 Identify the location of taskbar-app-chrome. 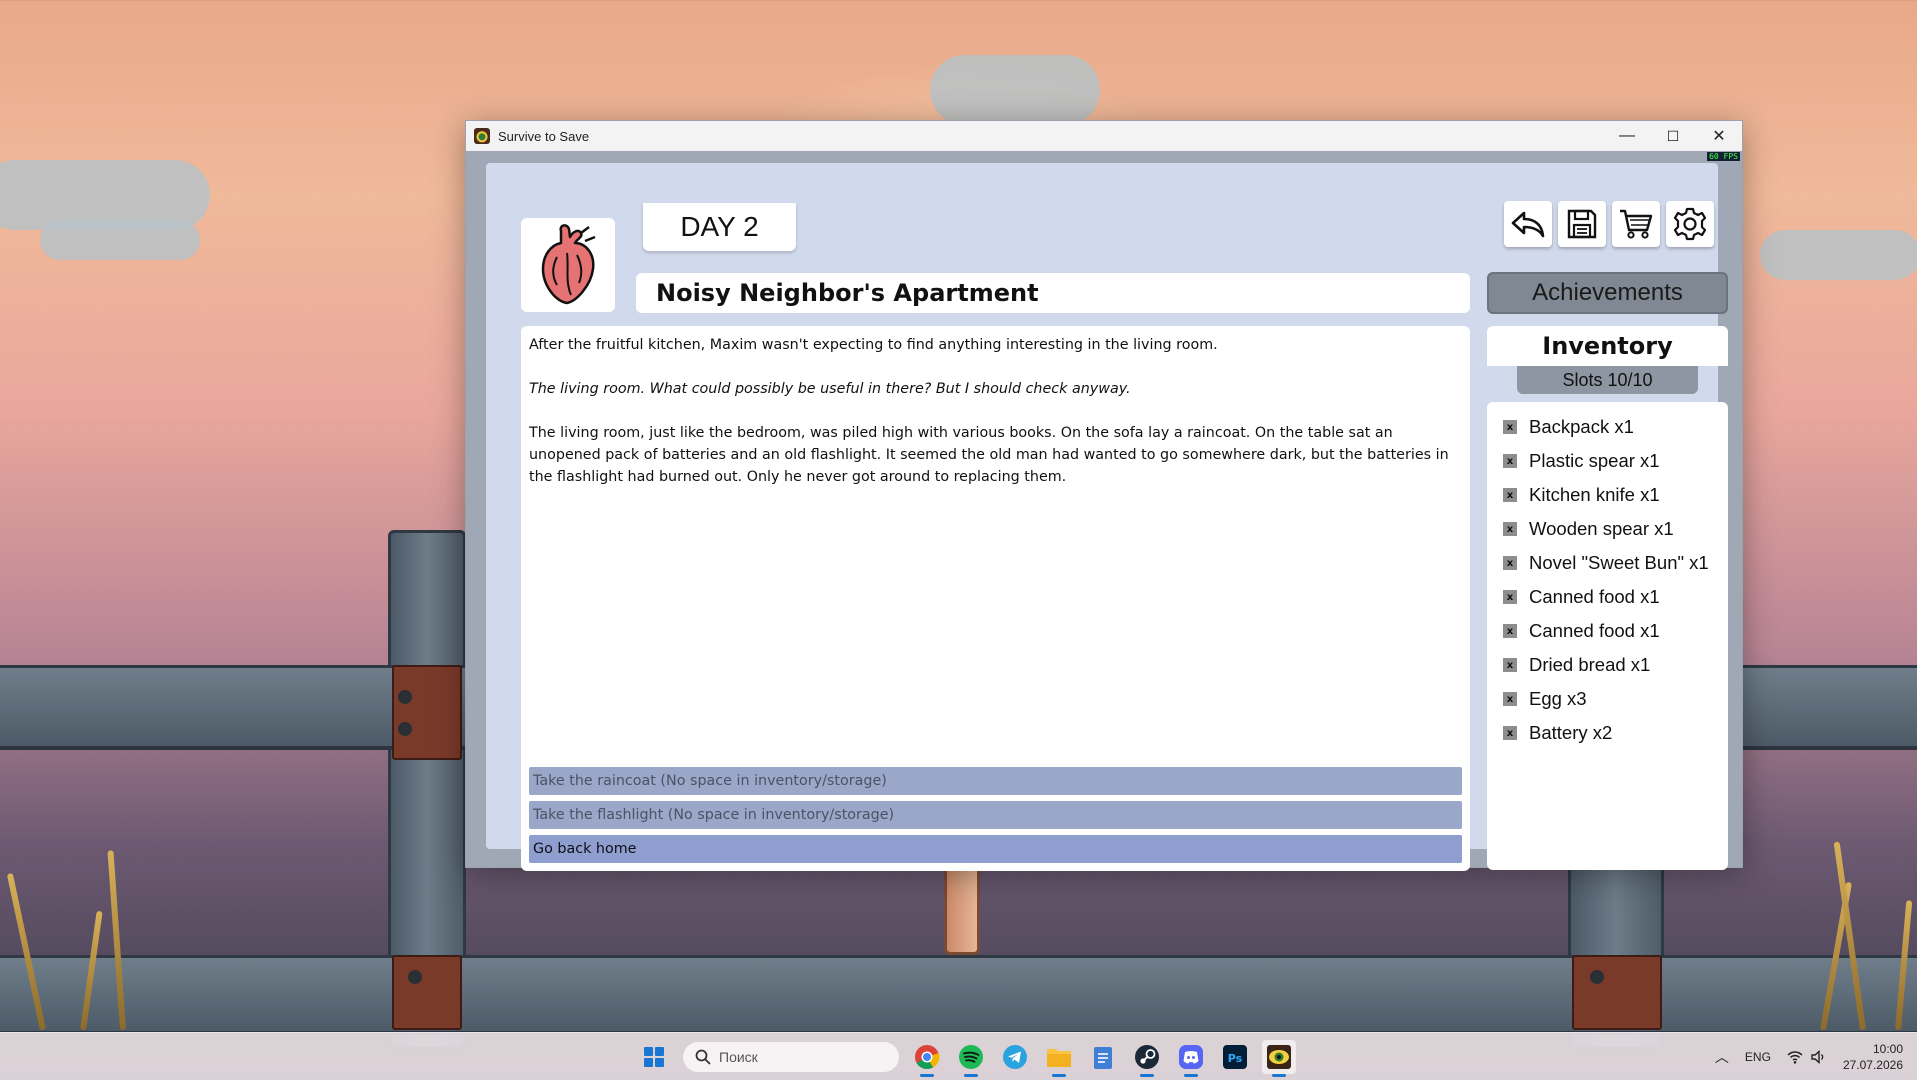
(927, 1058).